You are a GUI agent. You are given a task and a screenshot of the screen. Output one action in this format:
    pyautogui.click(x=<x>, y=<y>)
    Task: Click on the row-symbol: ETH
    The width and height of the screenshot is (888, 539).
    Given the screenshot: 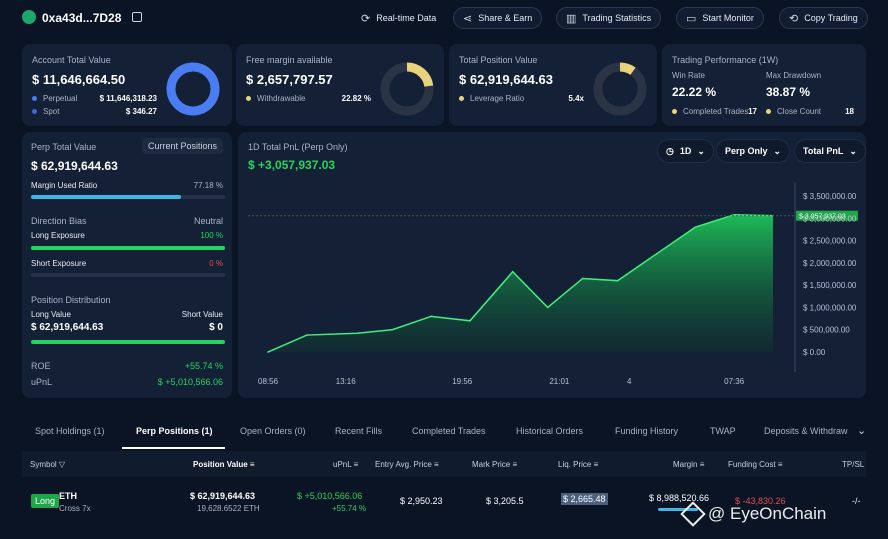 What is the action you would take?
    pyautogui.click(x=68, y=496)
    